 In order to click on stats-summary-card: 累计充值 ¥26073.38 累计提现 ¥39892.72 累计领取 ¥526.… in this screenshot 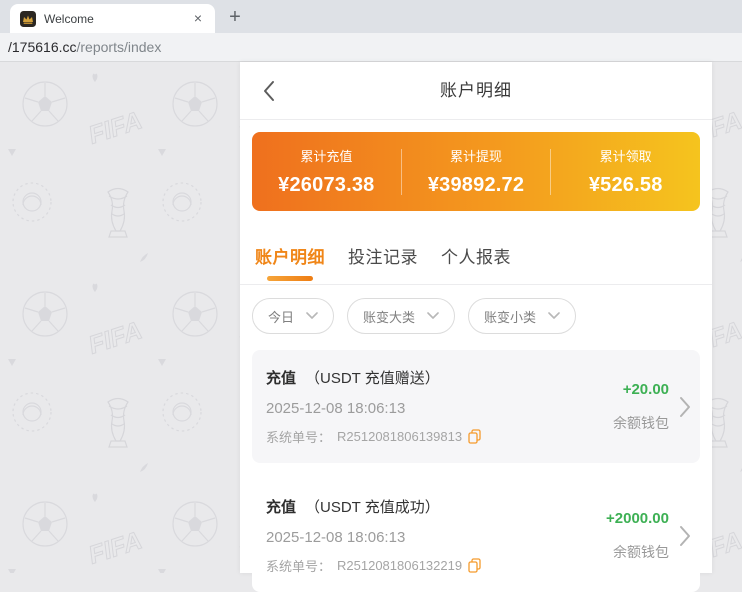, I will do `click(476, 171)`.